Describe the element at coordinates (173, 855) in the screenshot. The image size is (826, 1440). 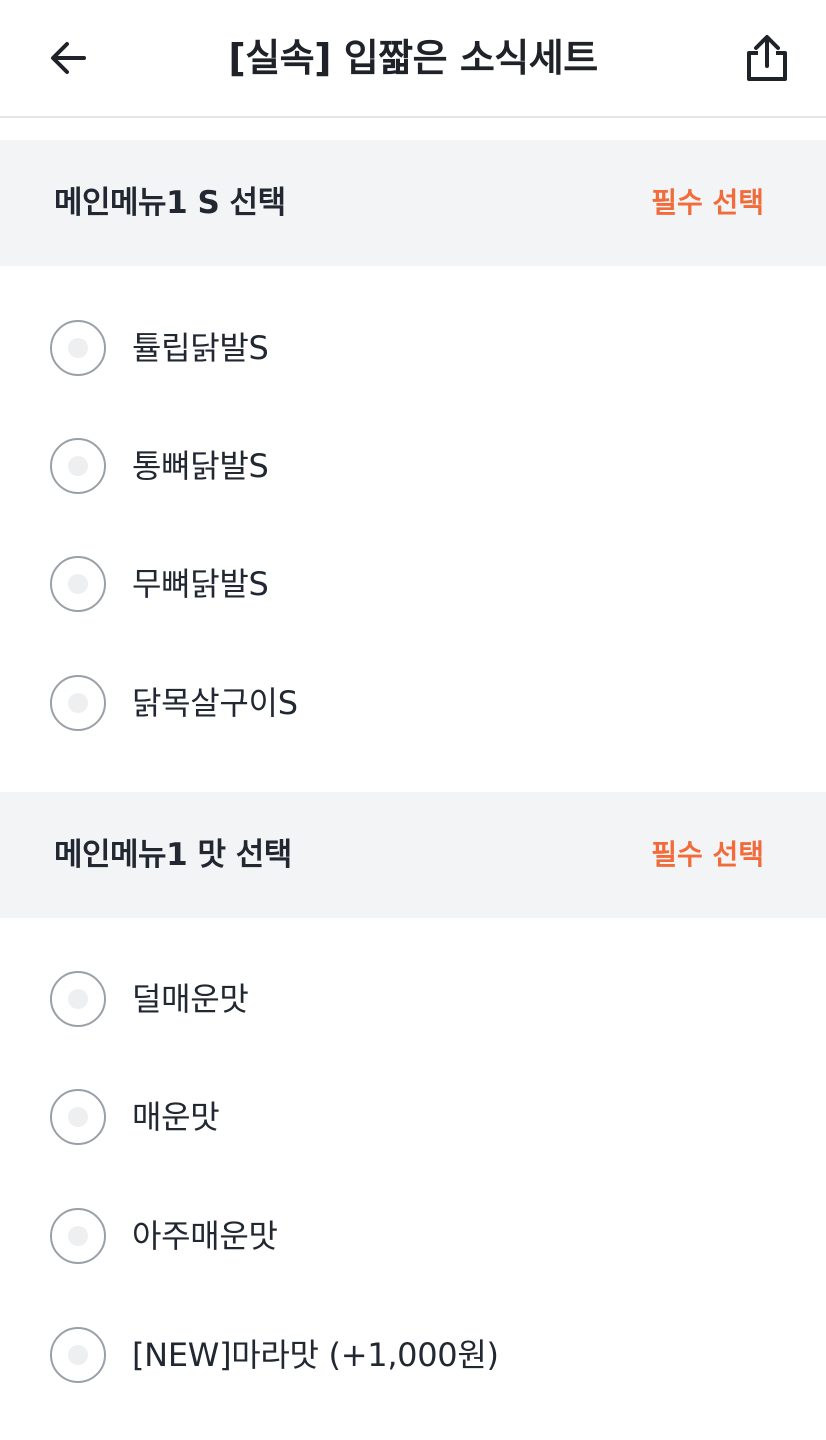
I see `section-title: 메인메뉴1 맛 선택` at that location.